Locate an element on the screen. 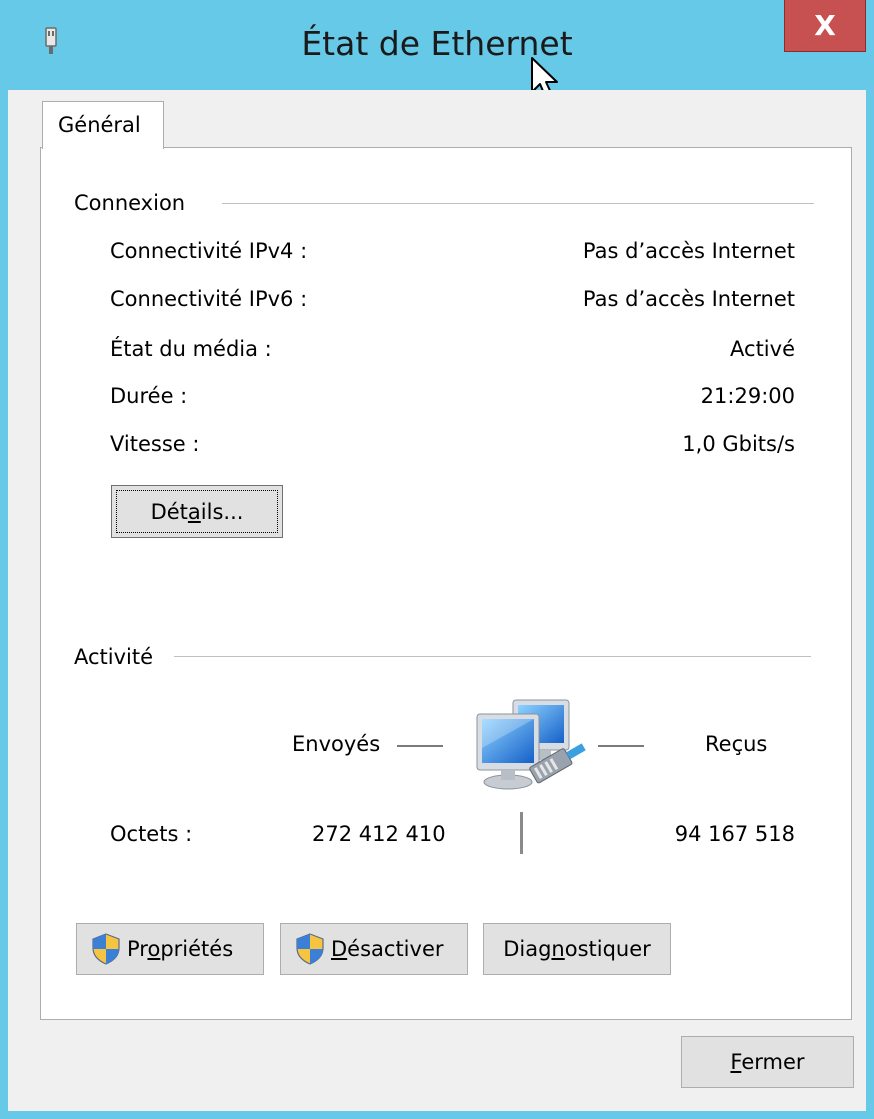 The height and width of the screenshot is (1119, 874). properties-button-label: Propriétés is located at coordinates (180, 949).